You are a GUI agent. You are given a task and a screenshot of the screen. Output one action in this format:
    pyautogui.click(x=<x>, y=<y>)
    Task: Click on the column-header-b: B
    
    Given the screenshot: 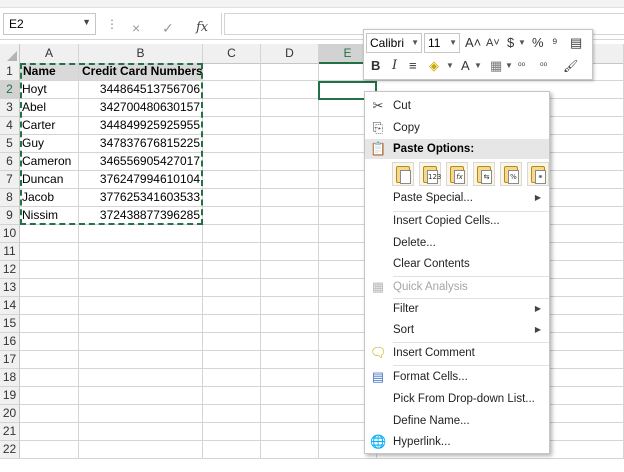 What is the action you would take?
    pyautogui.click(x=141, y=54)
    